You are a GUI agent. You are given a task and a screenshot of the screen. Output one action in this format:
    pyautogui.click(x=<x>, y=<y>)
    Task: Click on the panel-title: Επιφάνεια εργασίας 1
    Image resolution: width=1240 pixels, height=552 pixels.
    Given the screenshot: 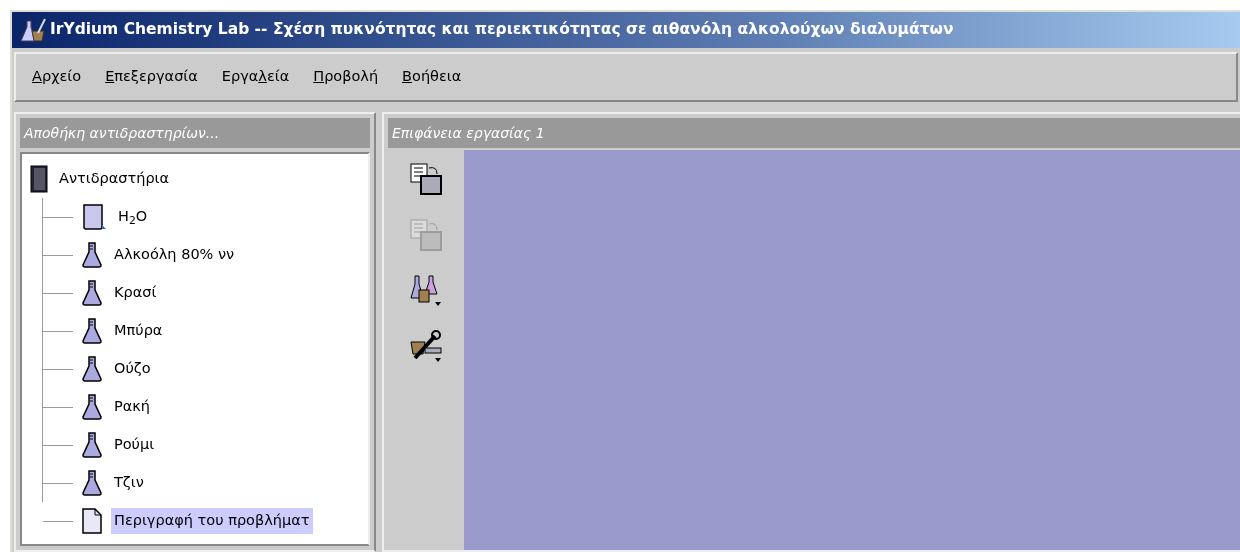 What is the action you would take?
    pyautogui.click(x=814, y=133)
    